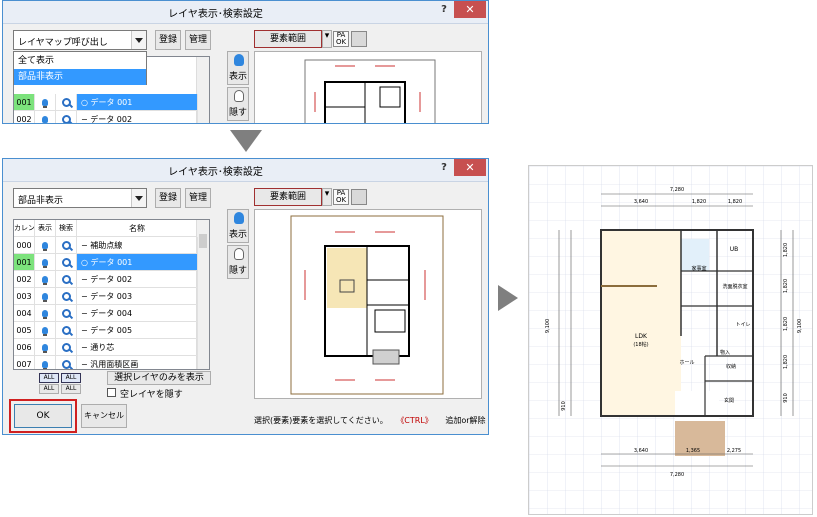  What do you see at coordinates (734, 249) in the screenshot?
I see `room-ub: UB` at bounding box center [734, 249].